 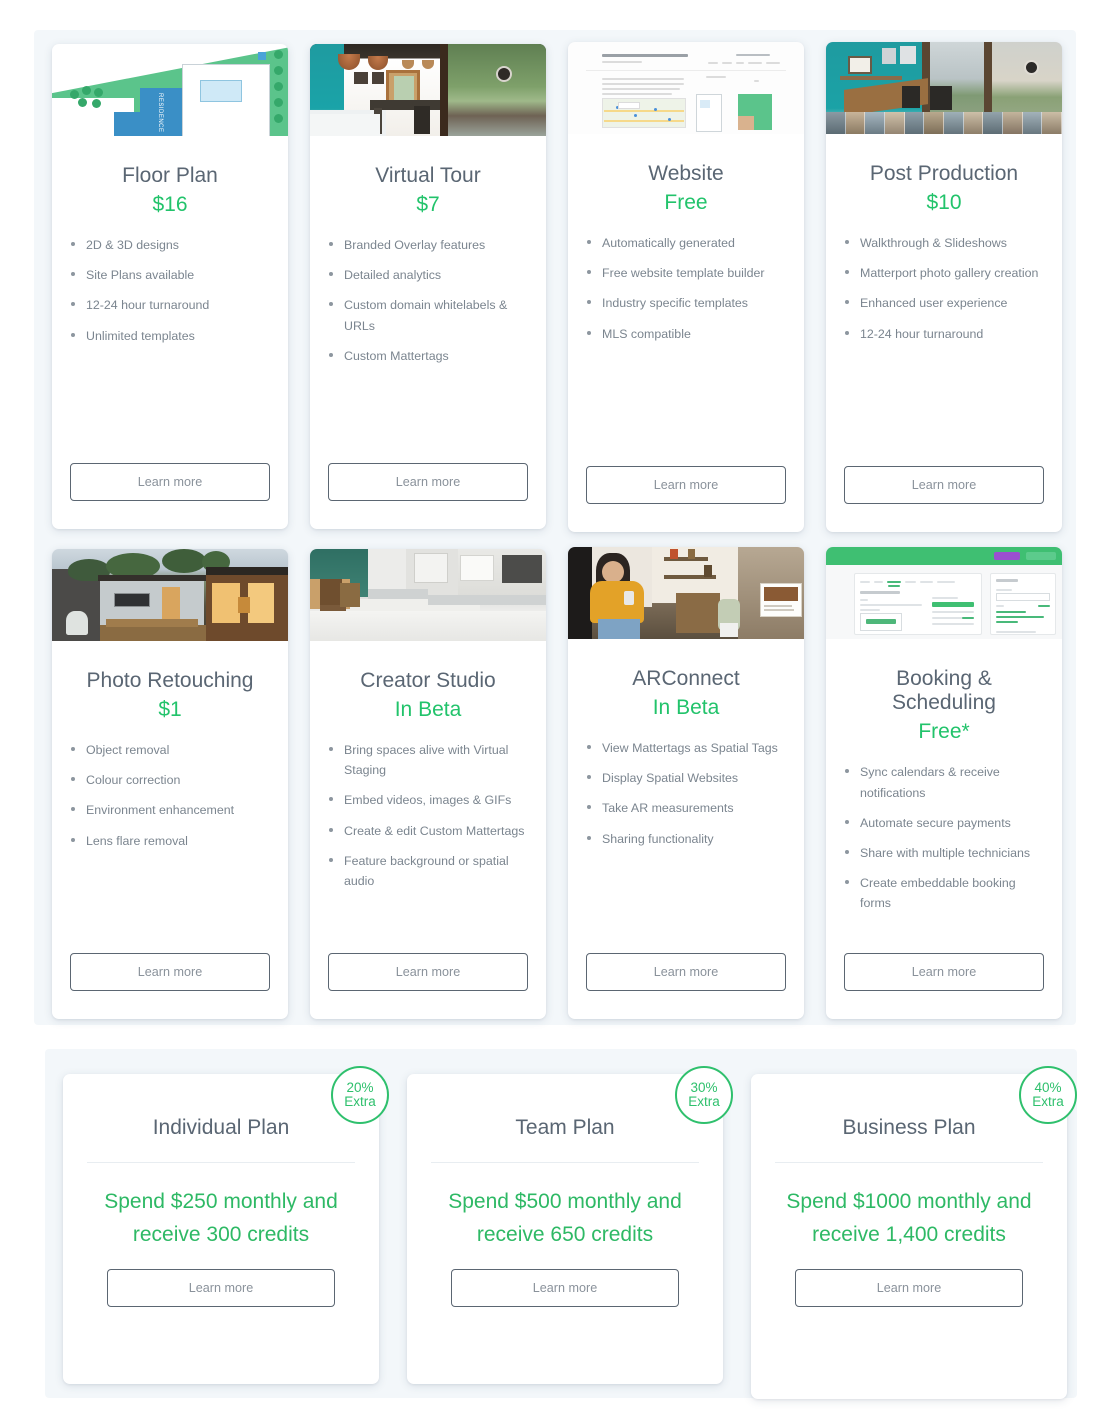 What do you see at coordinates (944, 123) in the screenshot?
I see `photo-filmstrip` at bounding box center [944, 123].